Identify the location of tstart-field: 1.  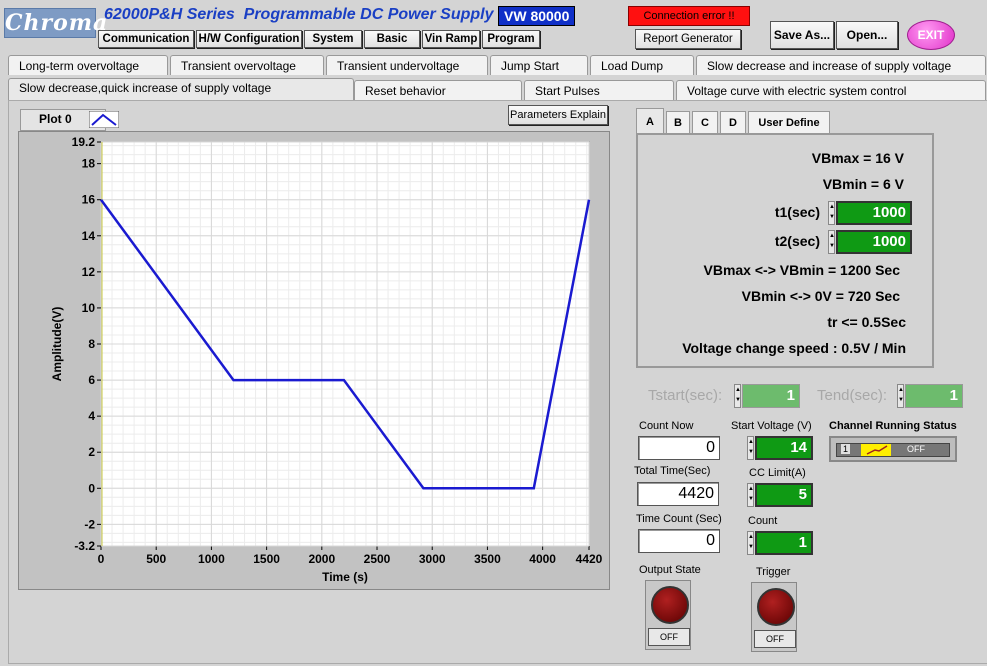
(771, 396).